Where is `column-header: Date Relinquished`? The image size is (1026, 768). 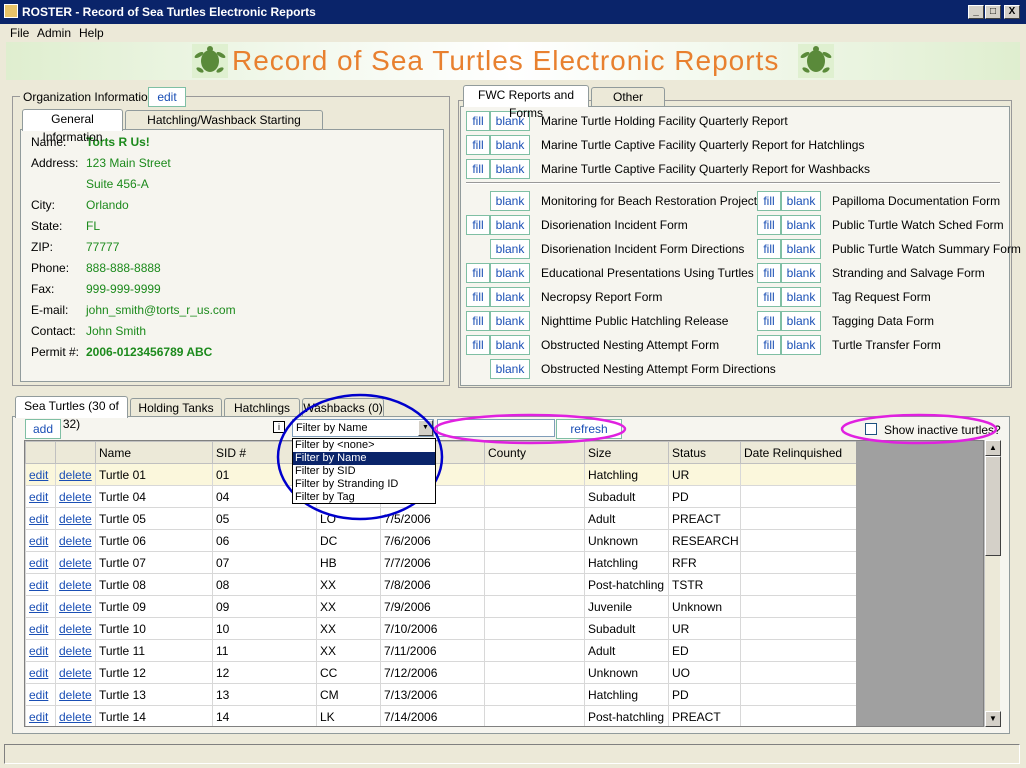
column-header: Date Relinquished is located at coordinates (798, 452).